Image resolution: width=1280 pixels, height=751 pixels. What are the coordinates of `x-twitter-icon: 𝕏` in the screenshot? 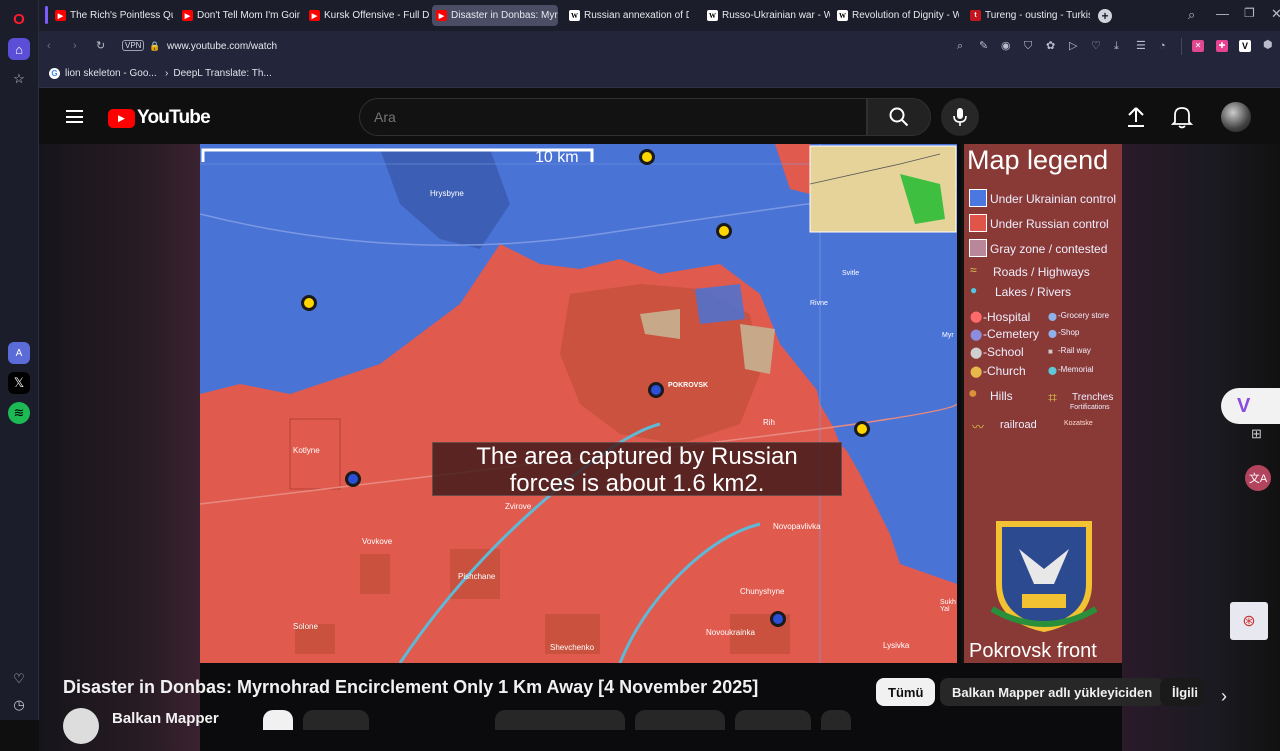 It's located at (19, 383).